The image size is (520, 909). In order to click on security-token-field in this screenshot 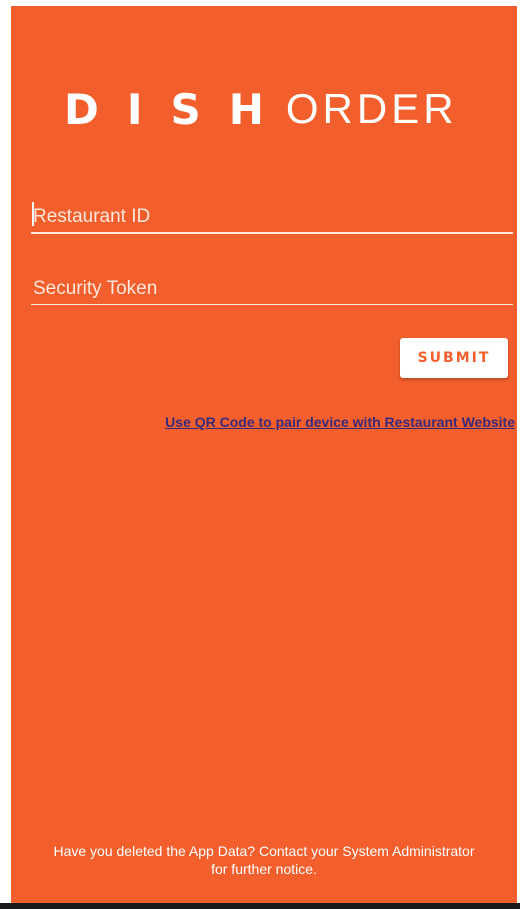, I will do `click(274, 284)`.